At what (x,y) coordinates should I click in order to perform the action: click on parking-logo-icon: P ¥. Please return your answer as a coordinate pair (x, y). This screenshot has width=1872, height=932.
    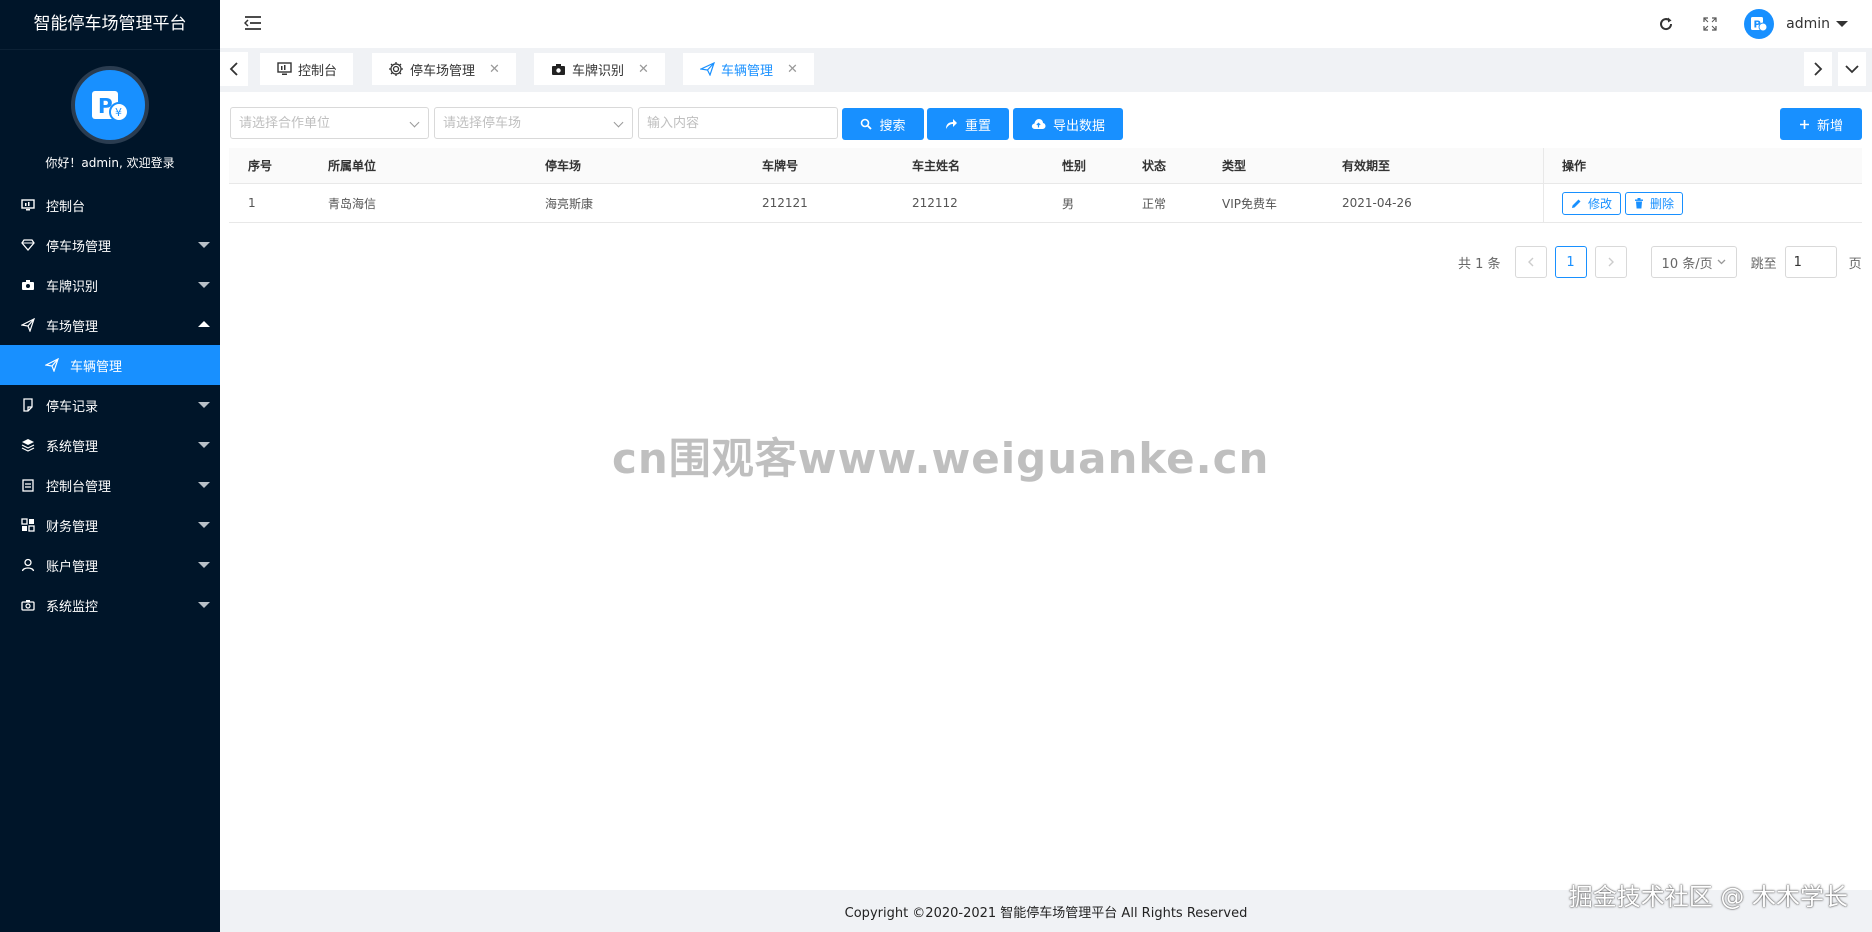
    Looking at the image, I should click on (110, 106).